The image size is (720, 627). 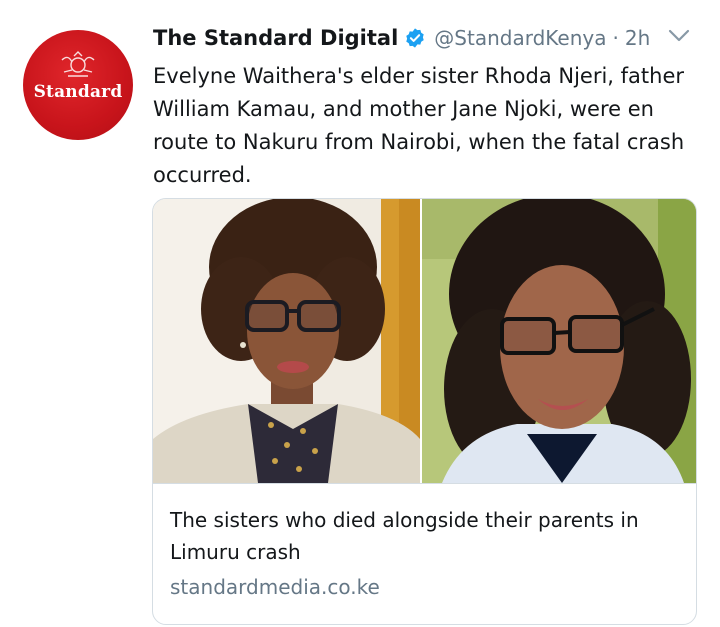 What do you see at coordinates (415, 38) in the screenshot?
I see `verified-badge-icon` at bounding box center [415, 38].